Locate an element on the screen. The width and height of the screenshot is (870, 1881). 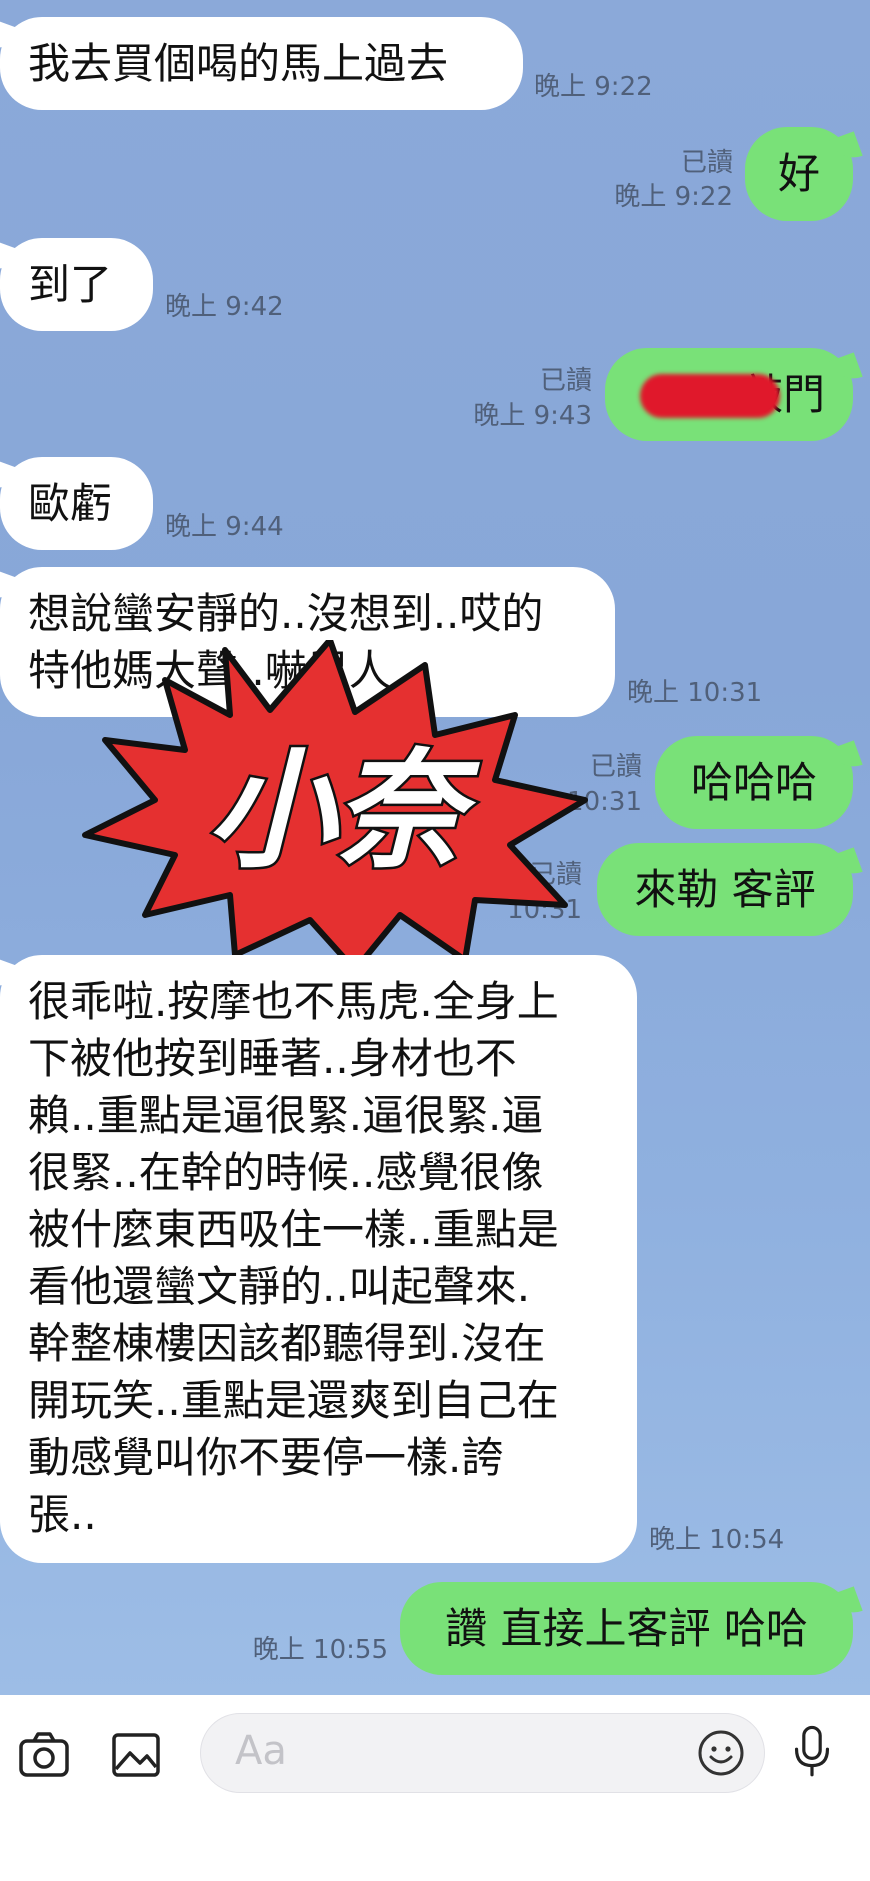
message-time: 晚上 10:31 is located at coordinates (695, 693).